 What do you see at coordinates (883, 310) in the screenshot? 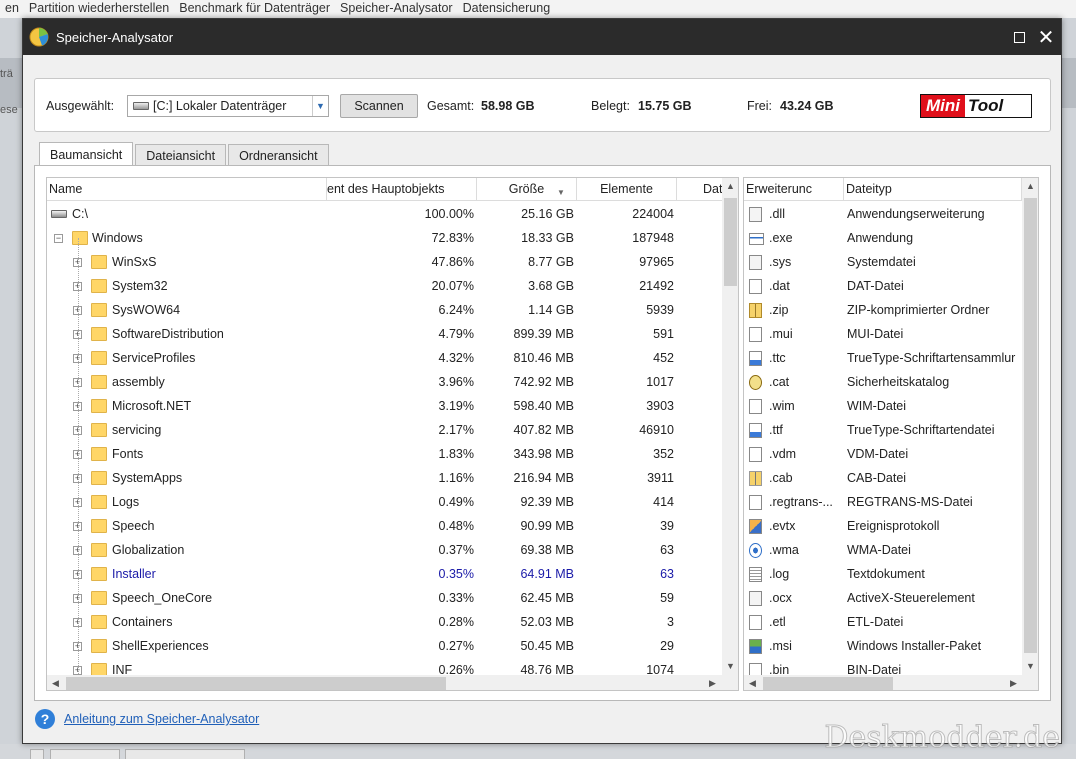
I see `extension-row: .zip ZIP-komprimierter Ordner` at bounding box center [883, 310].